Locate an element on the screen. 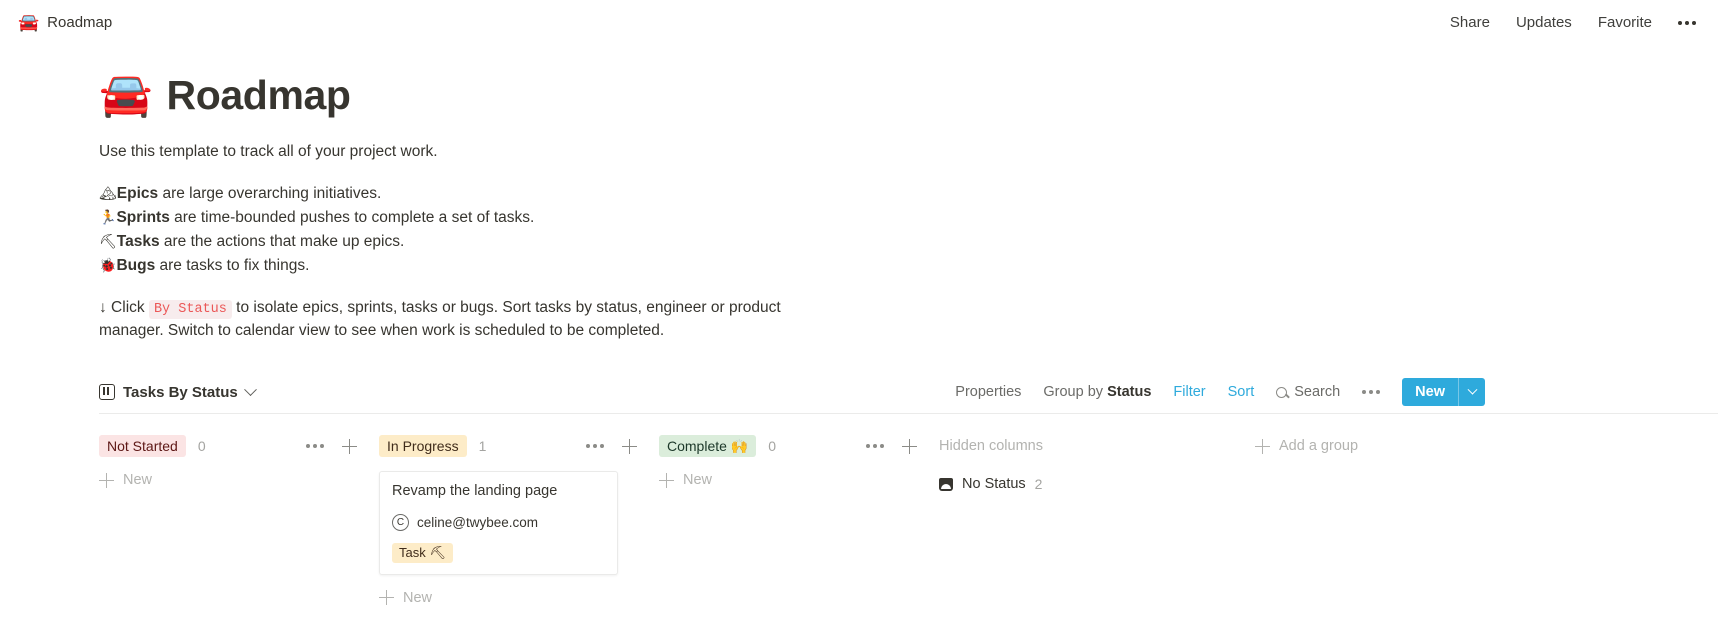  inline-code-by-status: By Status is located at coordinates (190, 310).